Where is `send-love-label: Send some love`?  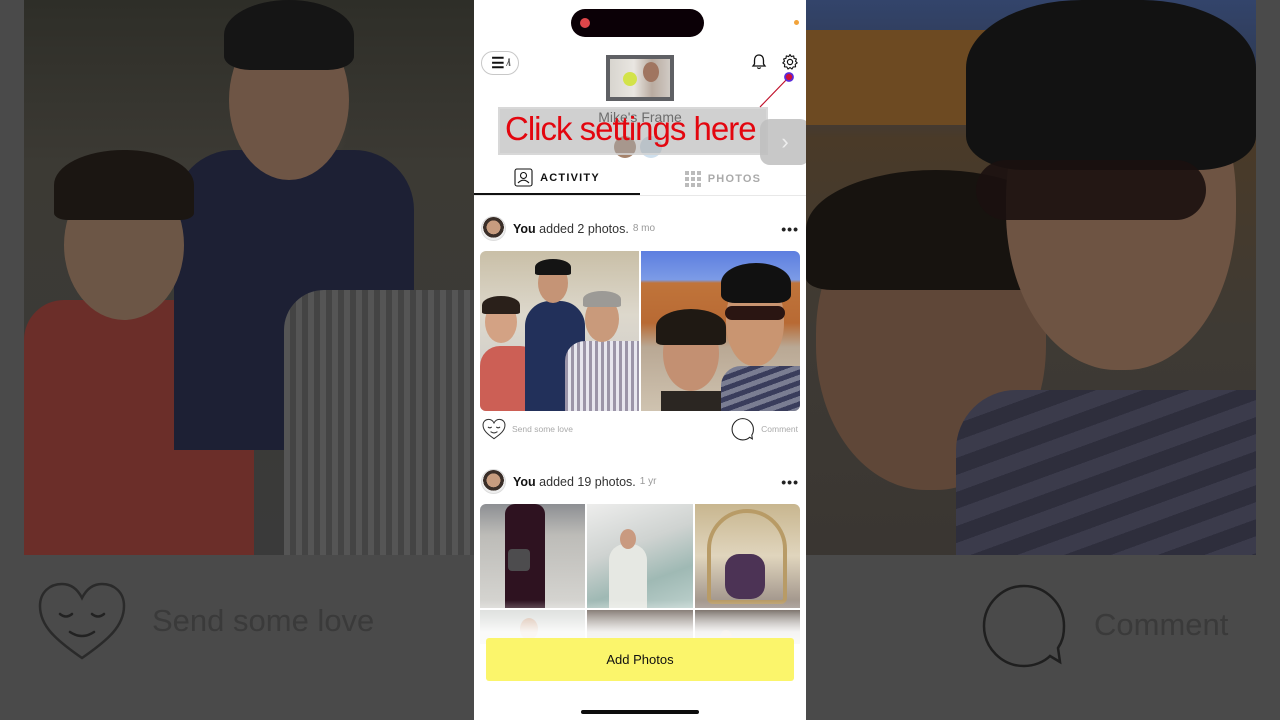 send-love-label: Send some love is located at coordinates (542, 429).